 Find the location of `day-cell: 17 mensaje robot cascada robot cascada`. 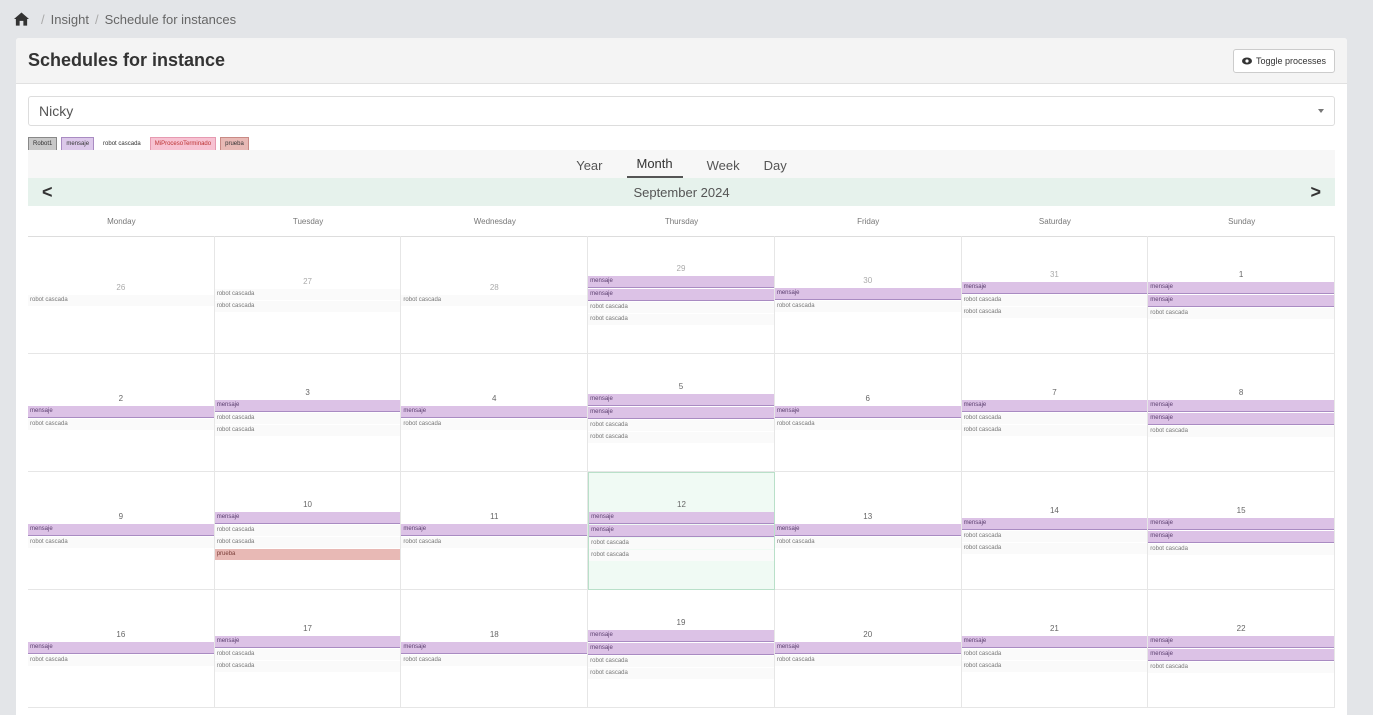

day-cell: 17 mensaje robot cascada robot cascada is located at coordinates (308, 649).